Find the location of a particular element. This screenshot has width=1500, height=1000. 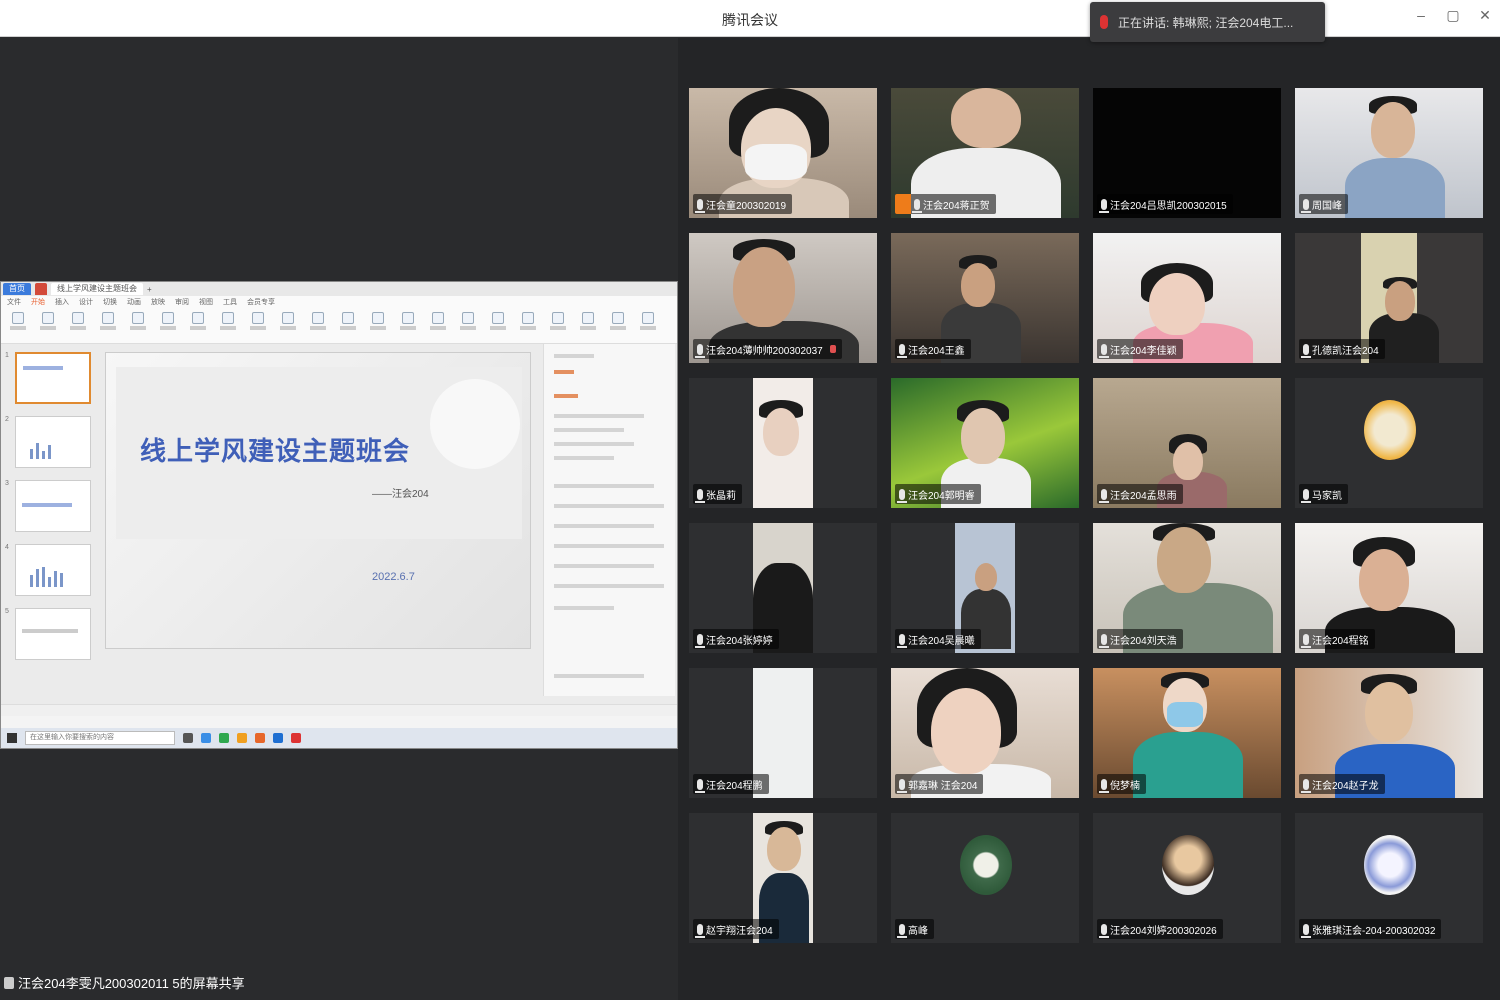

wps-menu-item: 设计 is located at coordinates (86, 302).